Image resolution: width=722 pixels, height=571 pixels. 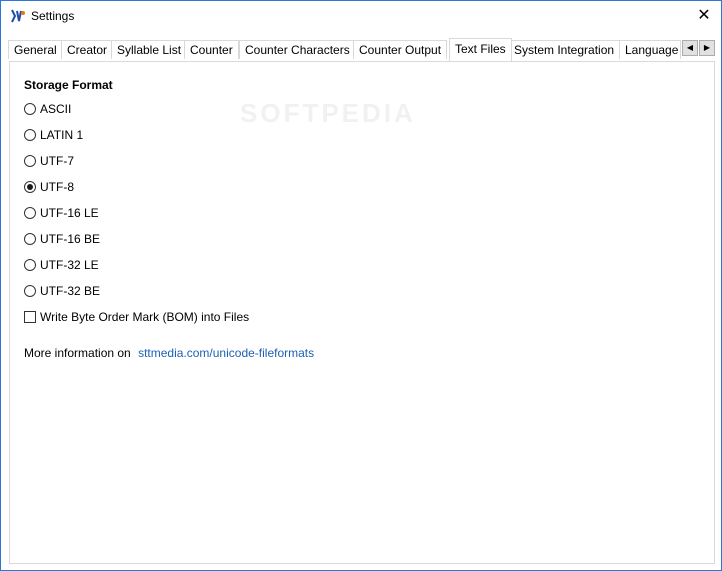 I want to click on app-icon, so click(x=18, y=16).